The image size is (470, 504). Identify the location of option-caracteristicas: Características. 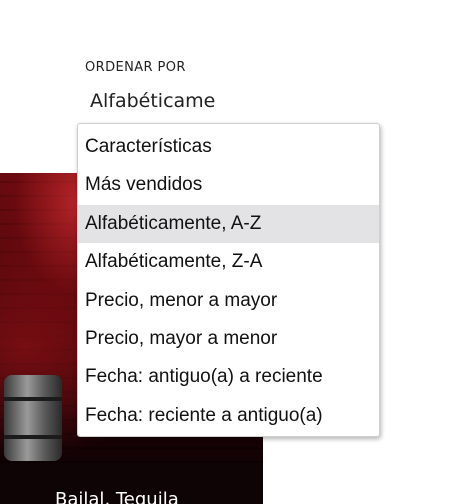
(228, 147).